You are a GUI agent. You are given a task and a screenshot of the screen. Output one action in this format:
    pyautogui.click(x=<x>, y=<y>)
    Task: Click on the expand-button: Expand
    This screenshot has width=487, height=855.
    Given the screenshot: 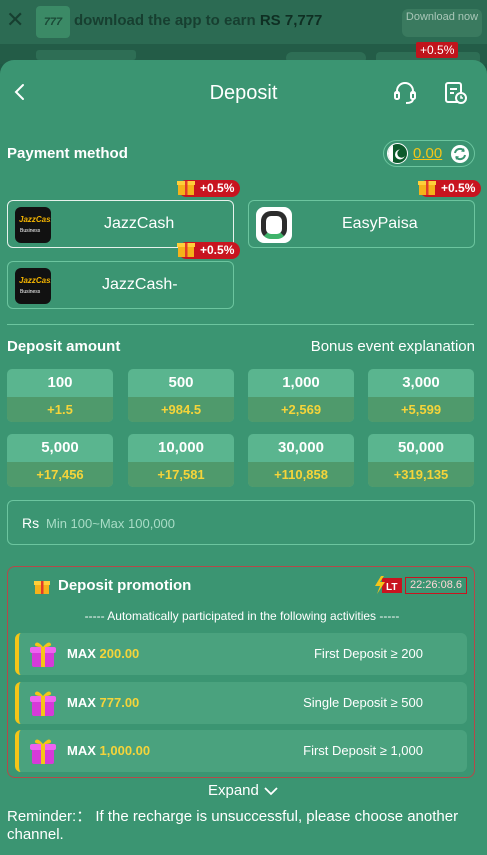 What is the action you would take?
    pyautogui.click(x=243, y=790)
    